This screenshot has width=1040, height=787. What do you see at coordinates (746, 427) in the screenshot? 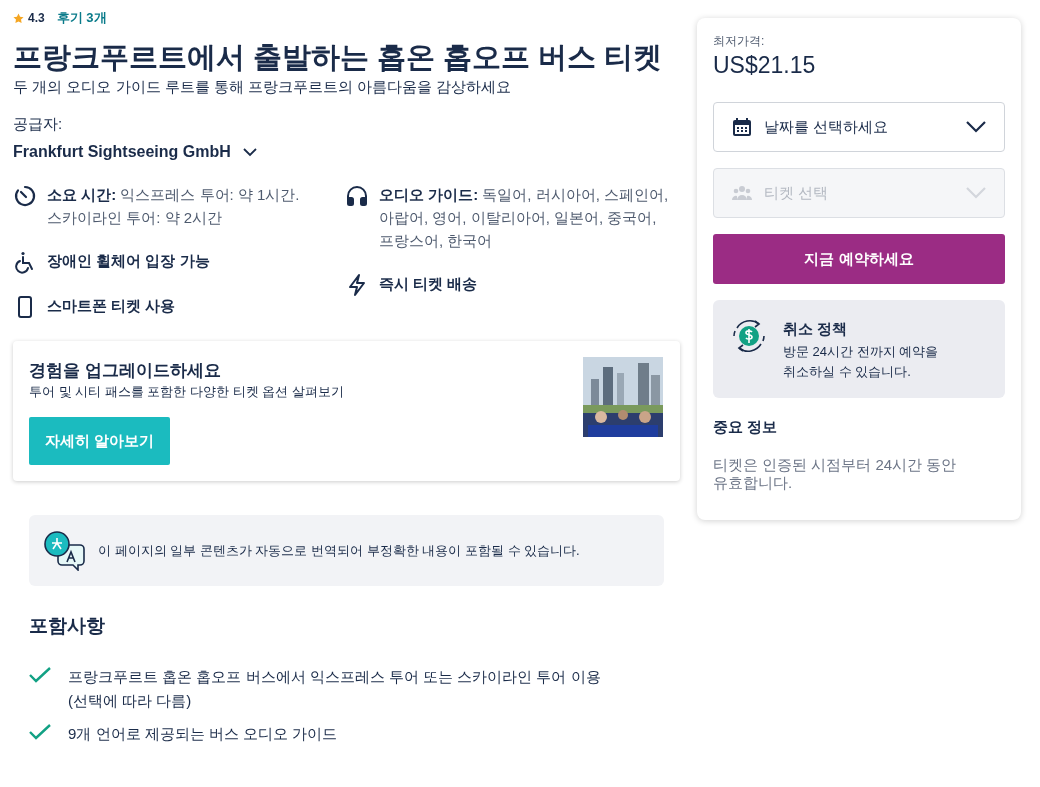
I see `info-title: 중요 정보` at bounding box center [746, 427].